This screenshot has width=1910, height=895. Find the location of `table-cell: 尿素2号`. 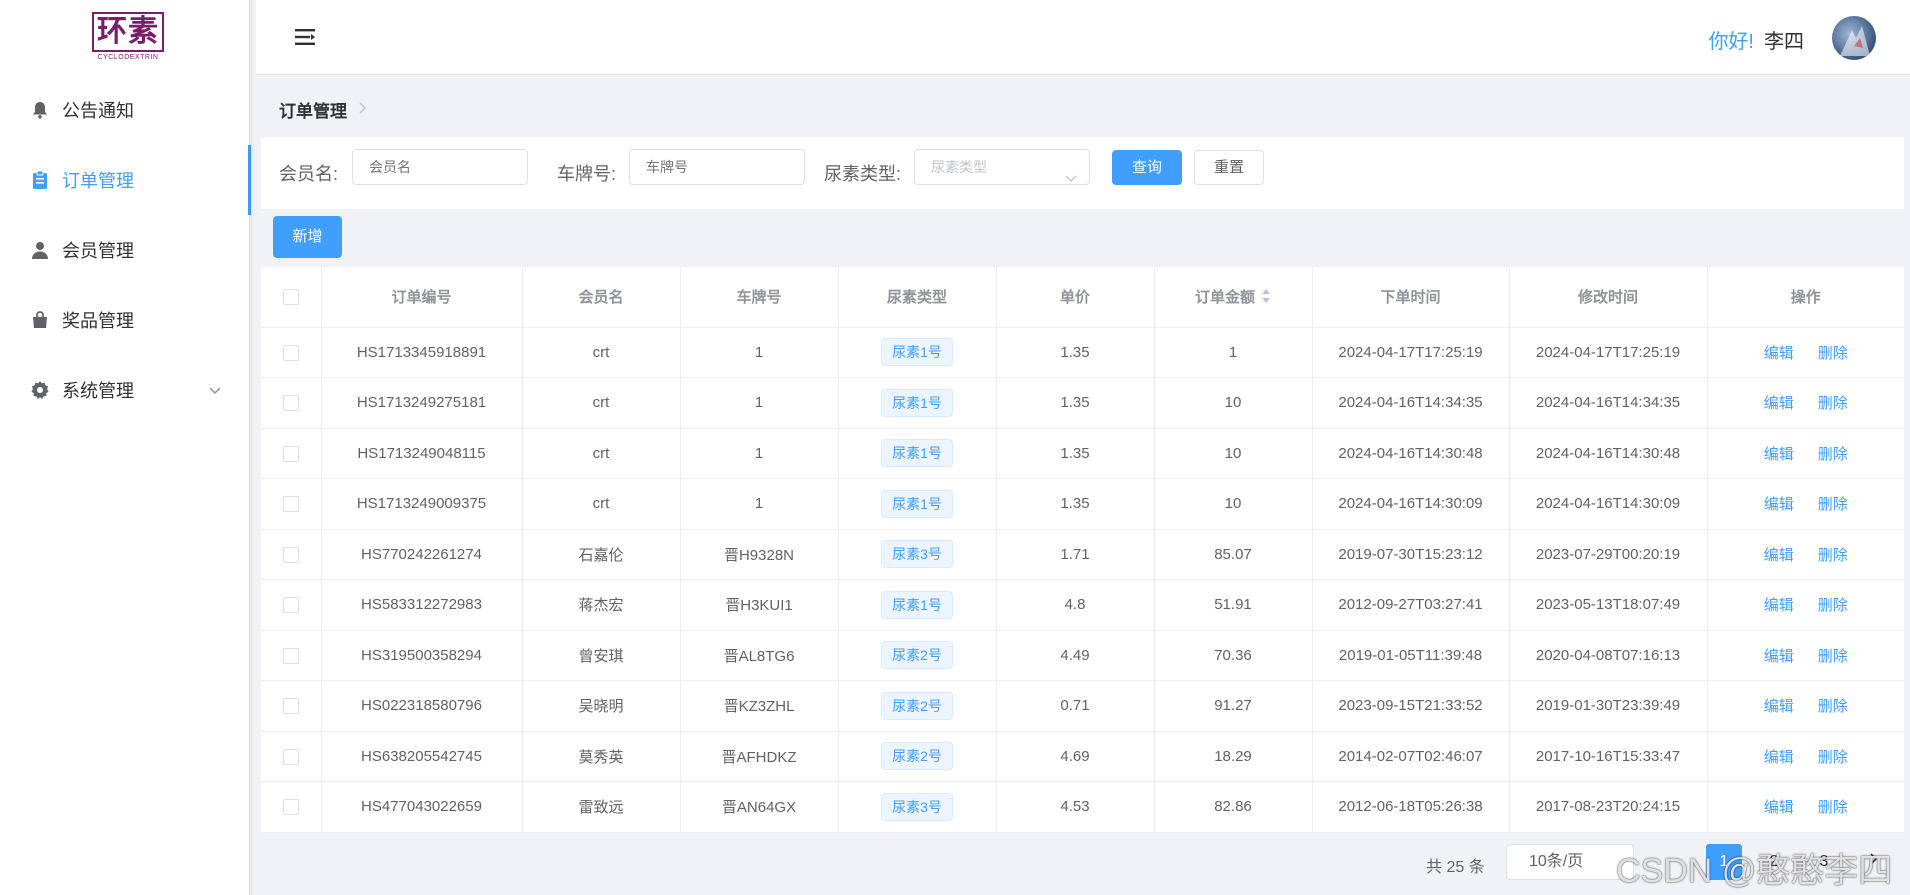

table-cell: 尿素2号 is located at coordinates (917, 756).